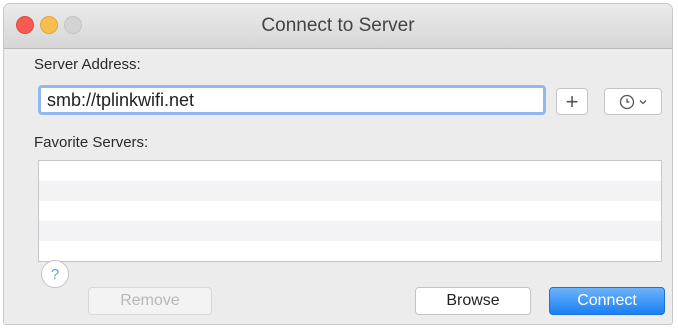  I want to click on window-title: Connect to Server, so click(338, 25).